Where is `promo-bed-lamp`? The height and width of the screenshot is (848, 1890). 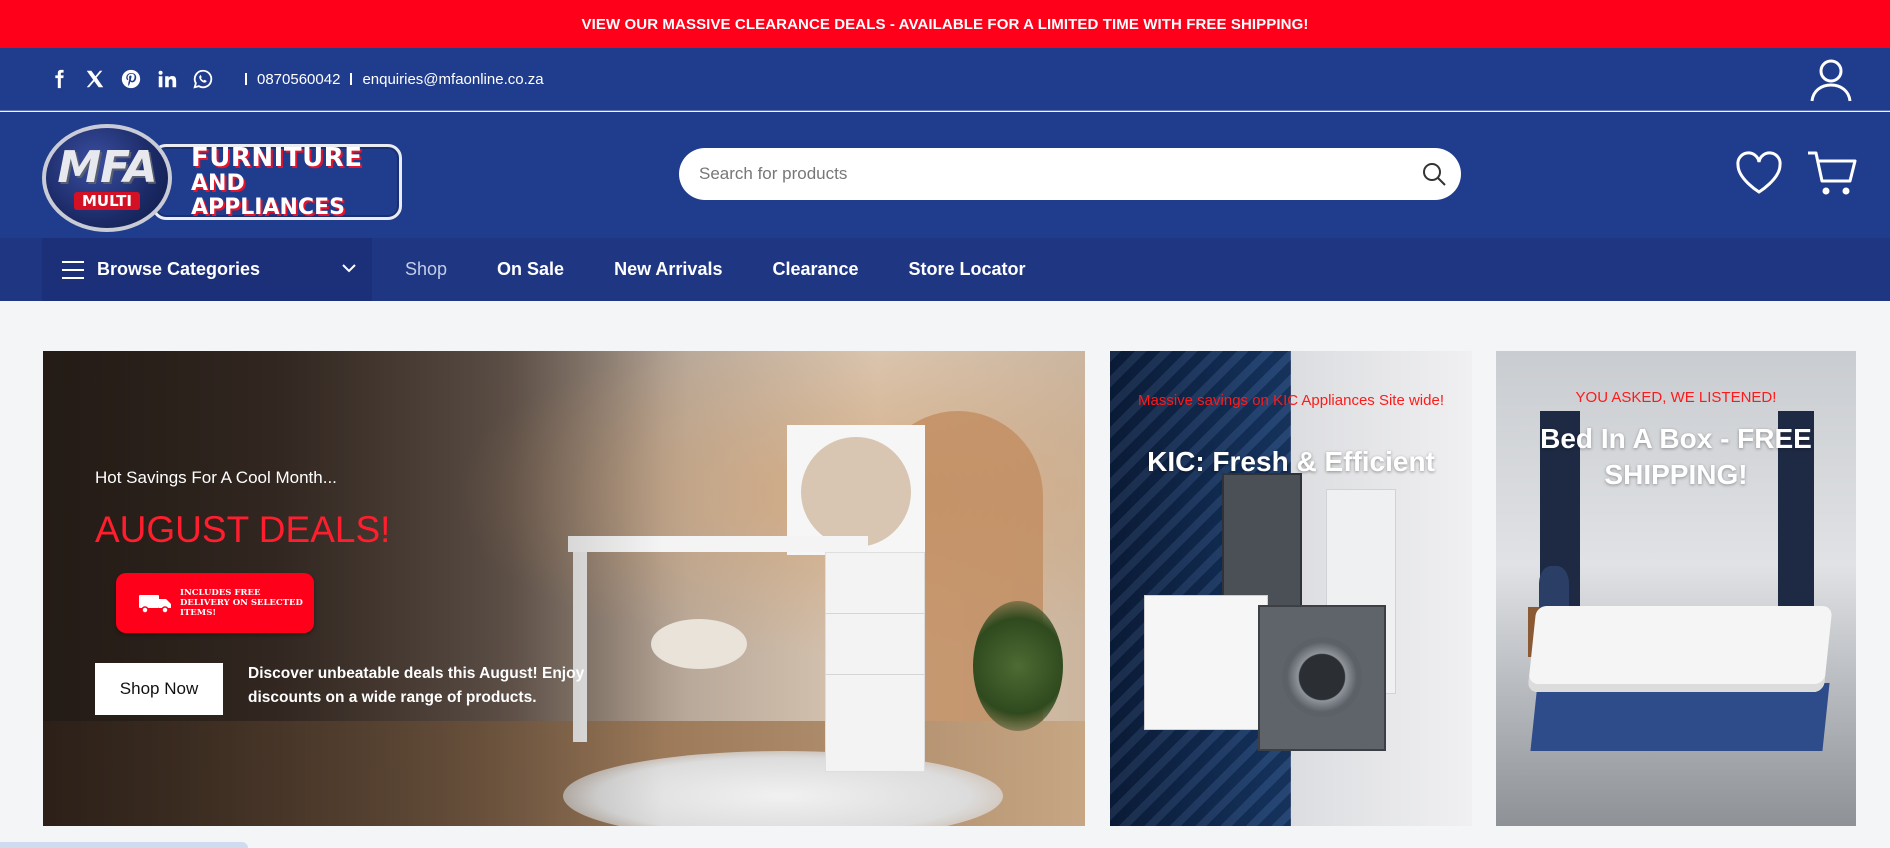
promo-bed-lamp is located at coordinates (1554, 588).